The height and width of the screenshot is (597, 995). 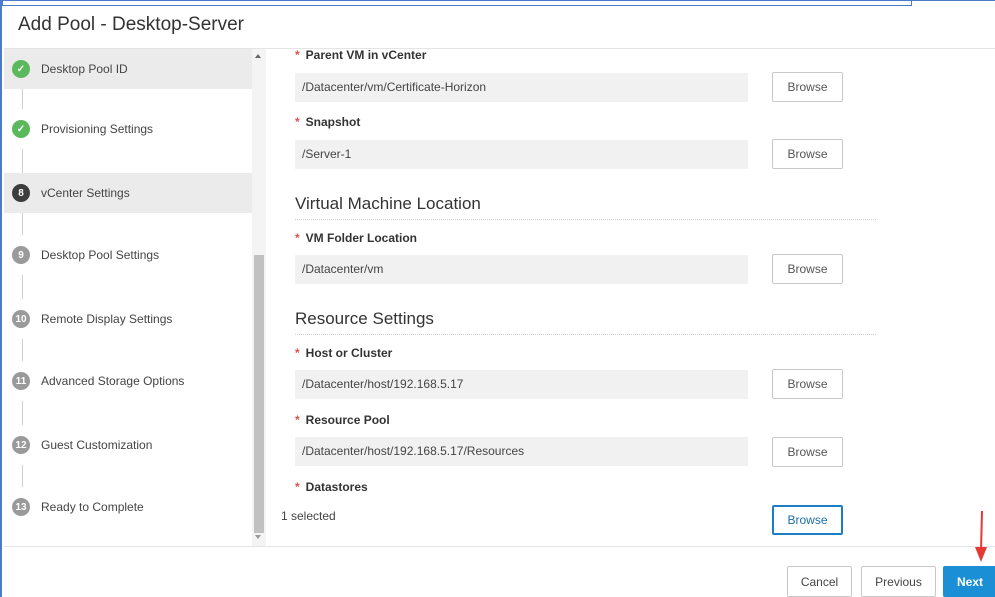 I want to click on scrollbar-thumb, so click(x=259, y=394).